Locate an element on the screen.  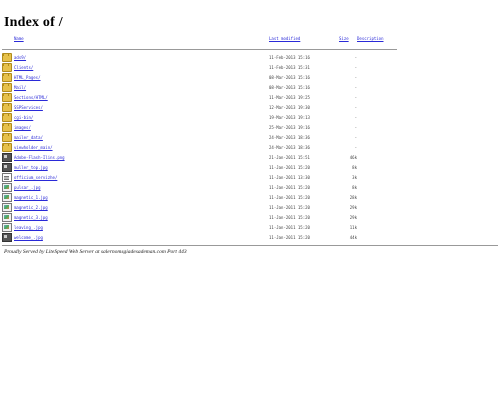
entry-last-modified: 11-Feb-2013 15:31 is located at coordinates (289, 67).